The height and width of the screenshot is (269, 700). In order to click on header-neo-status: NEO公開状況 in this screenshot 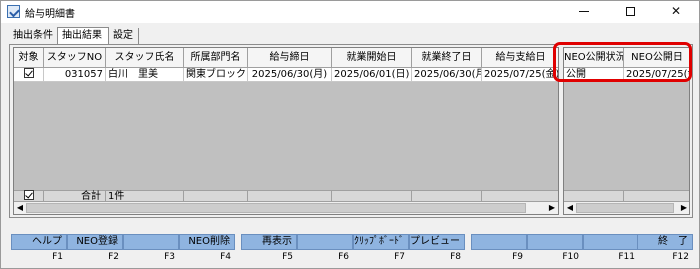, I will do `click(594, 58)`.